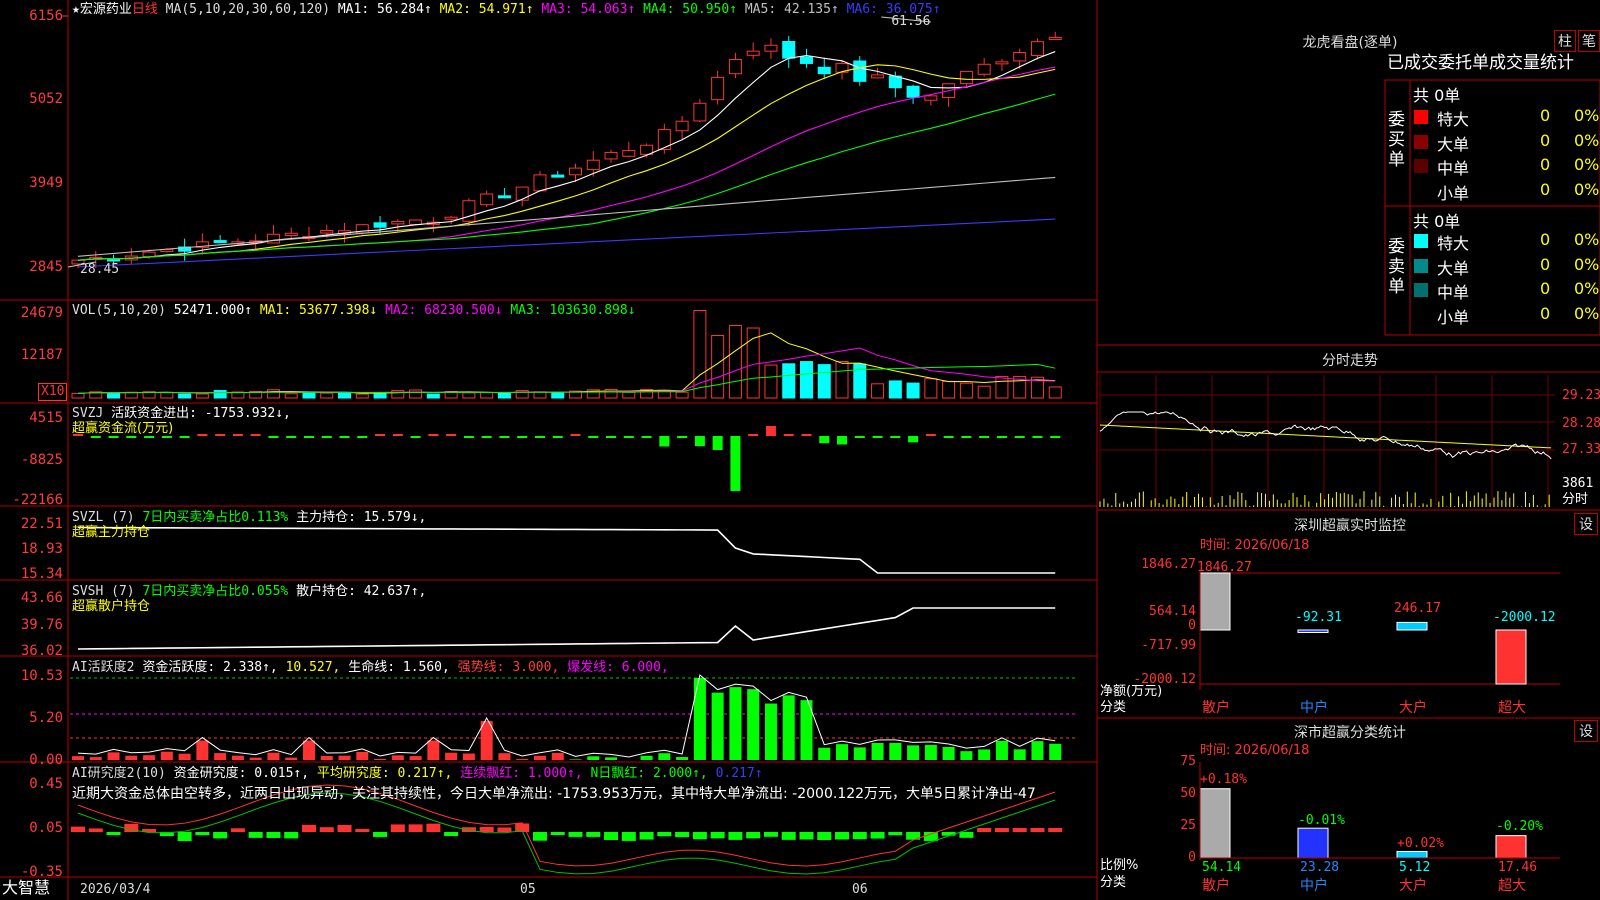 The width and height of the screenshot is (1600, 900). What do you see at coordinates (1586, 731) in the screenshot?
I see `sz-stats-settings-button: 设` at bounding box center [1586, 731].